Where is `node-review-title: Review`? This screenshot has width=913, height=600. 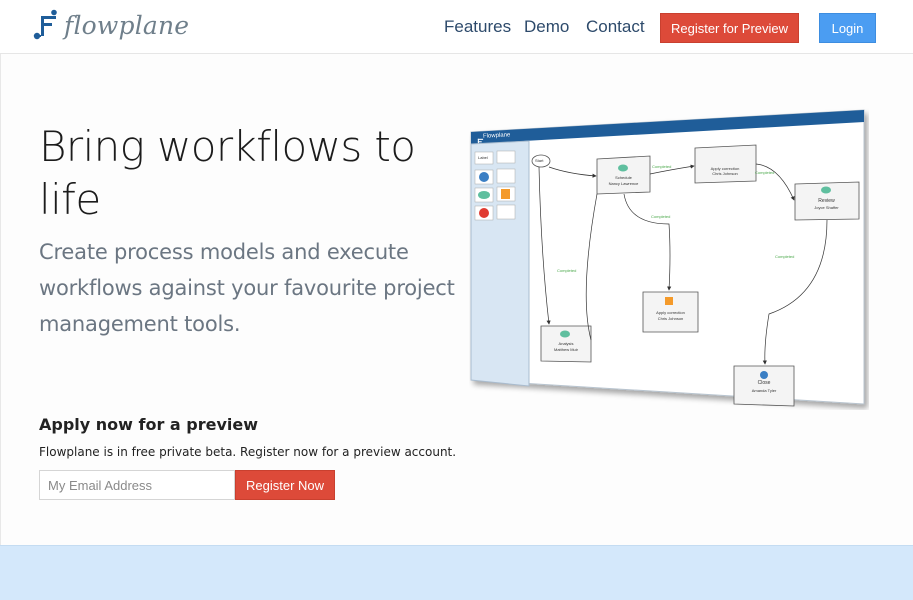 node-review-title: Review is located at coordinates (826, 201).